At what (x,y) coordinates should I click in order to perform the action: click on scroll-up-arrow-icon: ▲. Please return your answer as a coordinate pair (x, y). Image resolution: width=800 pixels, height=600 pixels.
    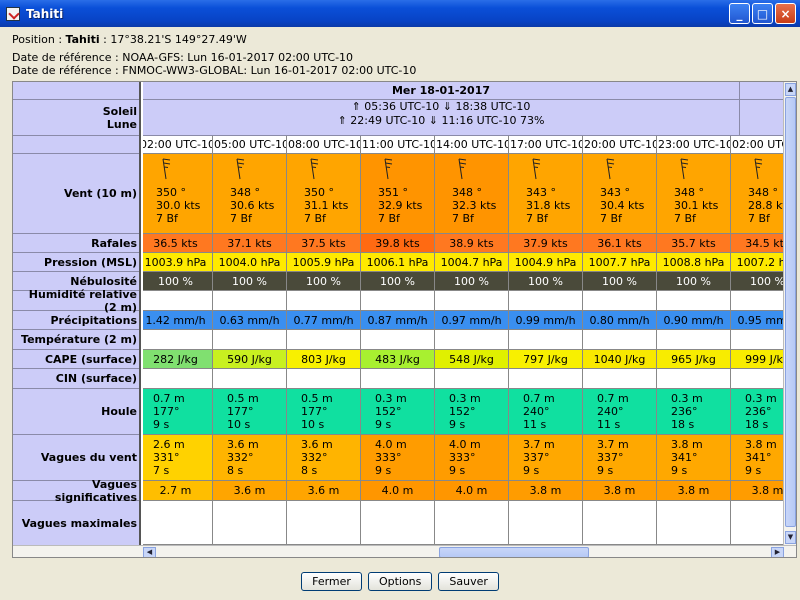
    Looking at the image, I should click on (790, 89).